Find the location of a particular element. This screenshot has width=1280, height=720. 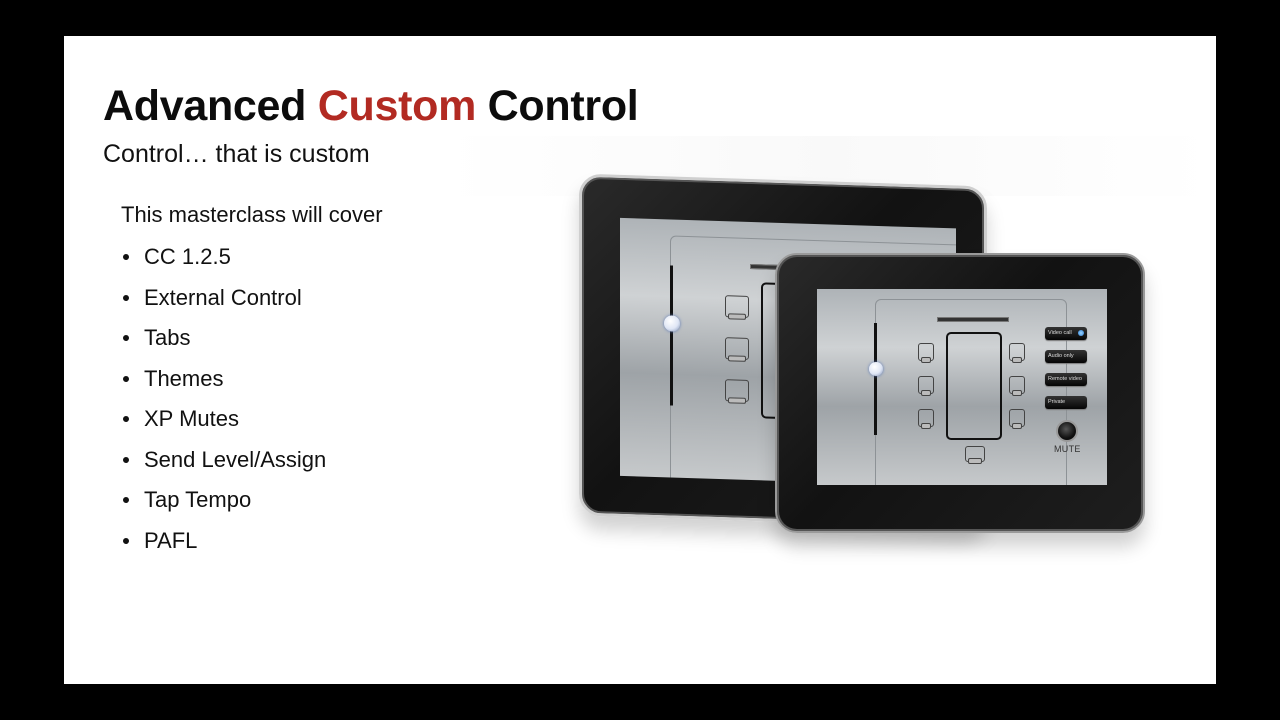

mode-button-audio-only: Audio only is located at coordinates (1066, 356).